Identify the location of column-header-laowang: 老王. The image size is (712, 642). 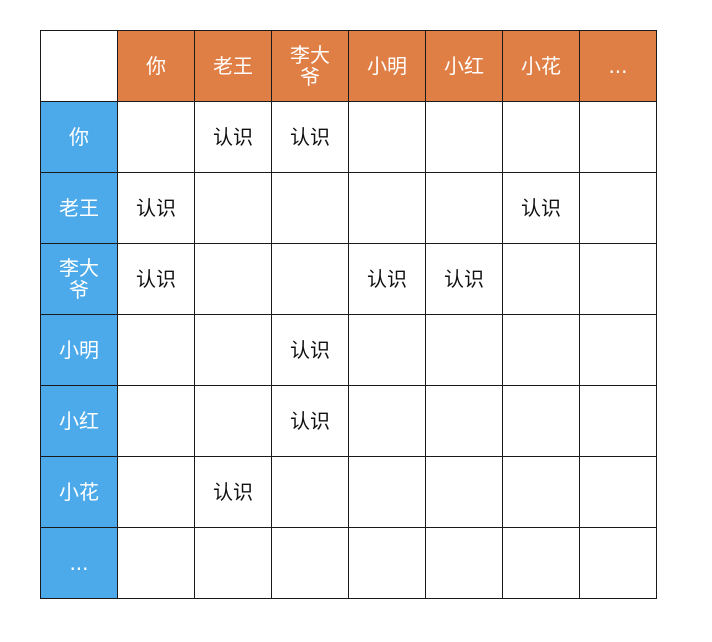
(233, 66).